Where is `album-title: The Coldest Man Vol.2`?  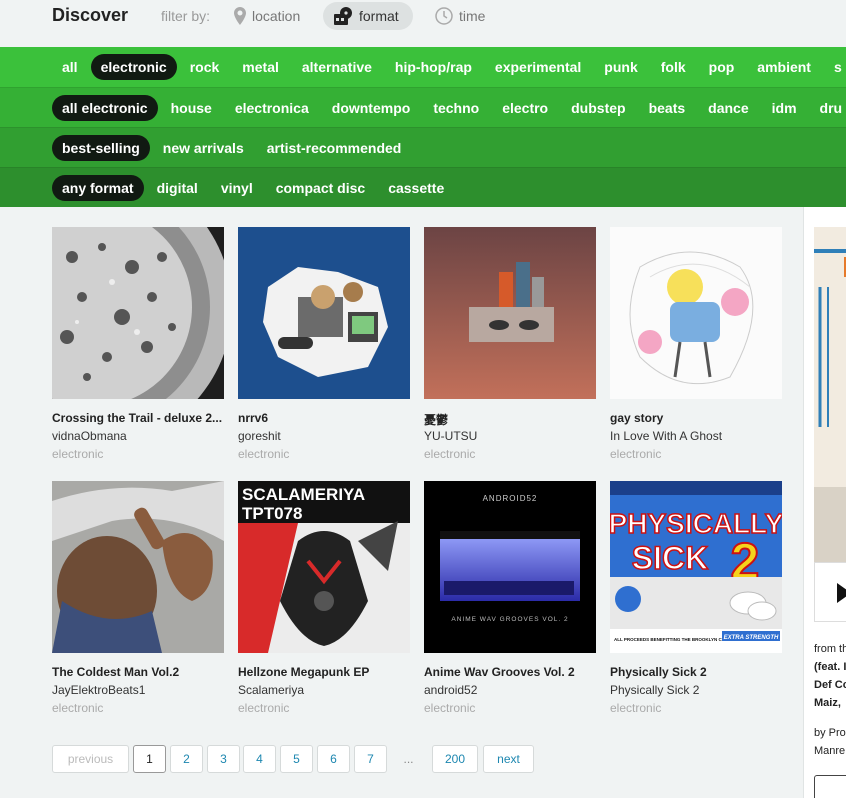
album-title: The Coldest Man Vol.2 is located at coordinates (138, 672).